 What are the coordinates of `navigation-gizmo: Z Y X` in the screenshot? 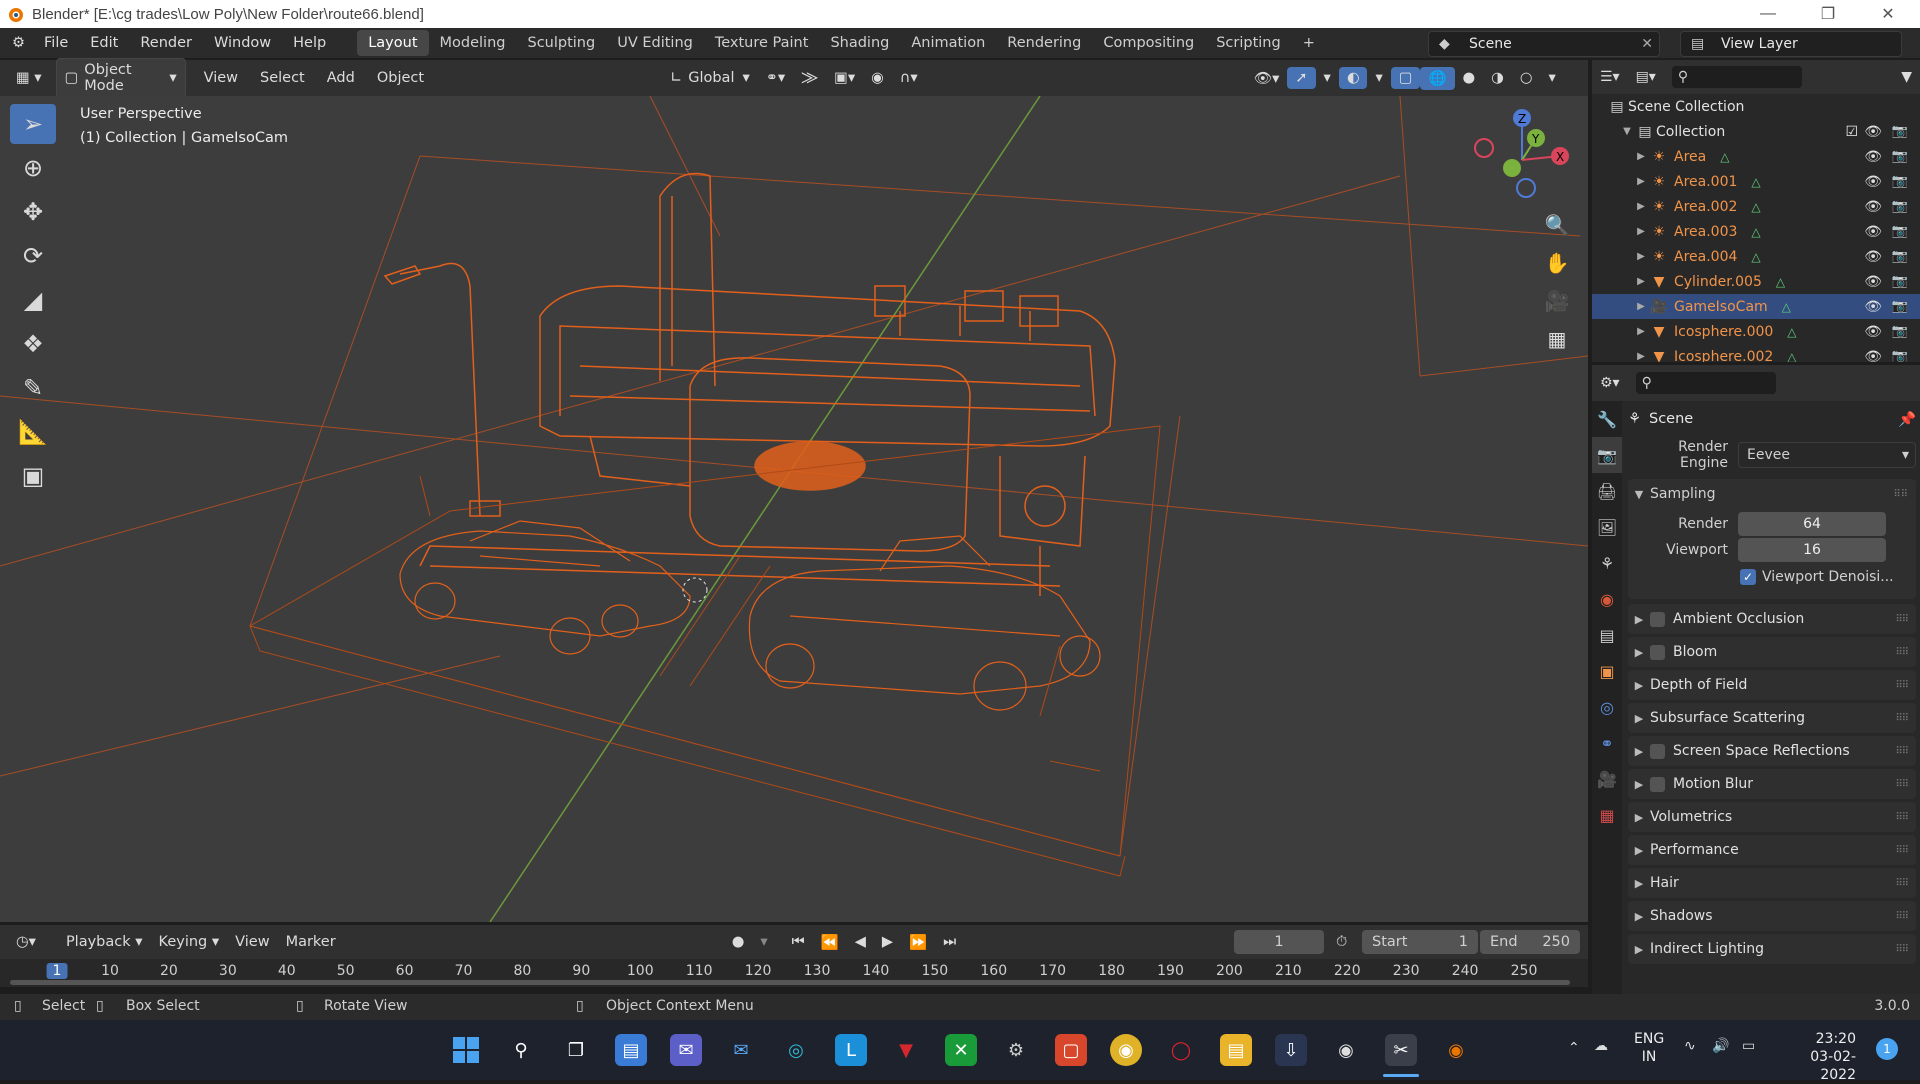 It's located at (1525, 158).